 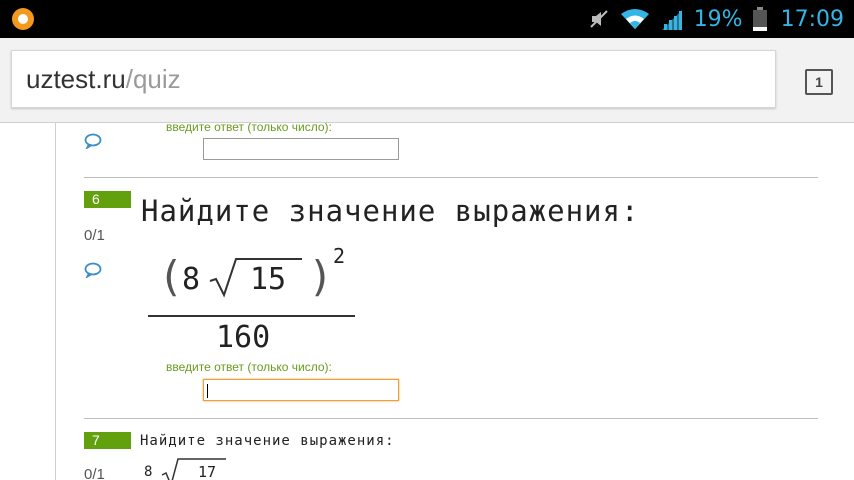 I want to click on left-paren: (, so click(x=171, y=276).